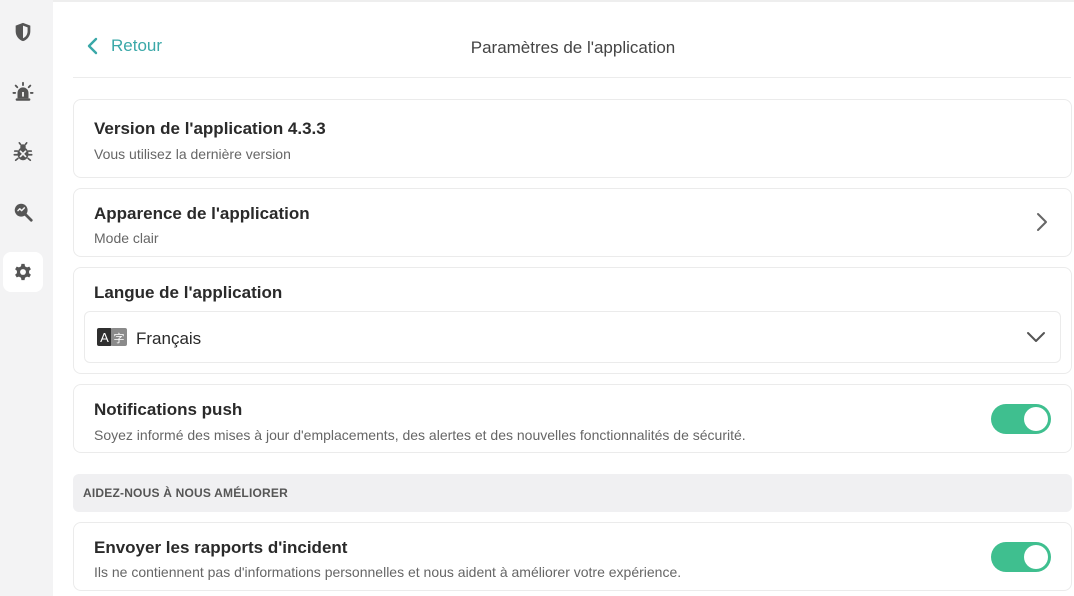 The image size is (1074, 596). What do you see at coordinates (126, 238) in the screenshot?
I see `appearance-subtitle: Mode clair` at bounding box center [126, 238].